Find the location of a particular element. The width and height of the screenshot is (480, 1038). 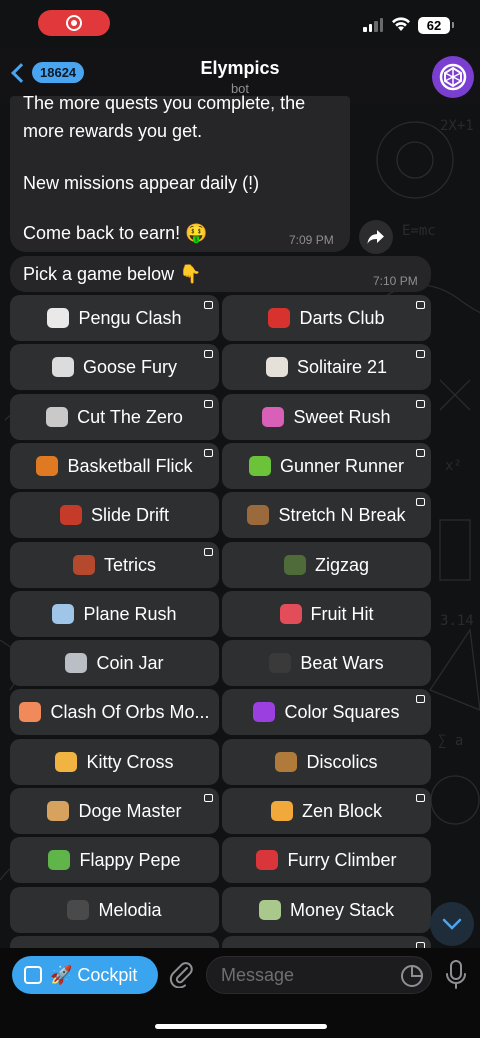

hockey-stick-icon is located at coordinates (286, 762).